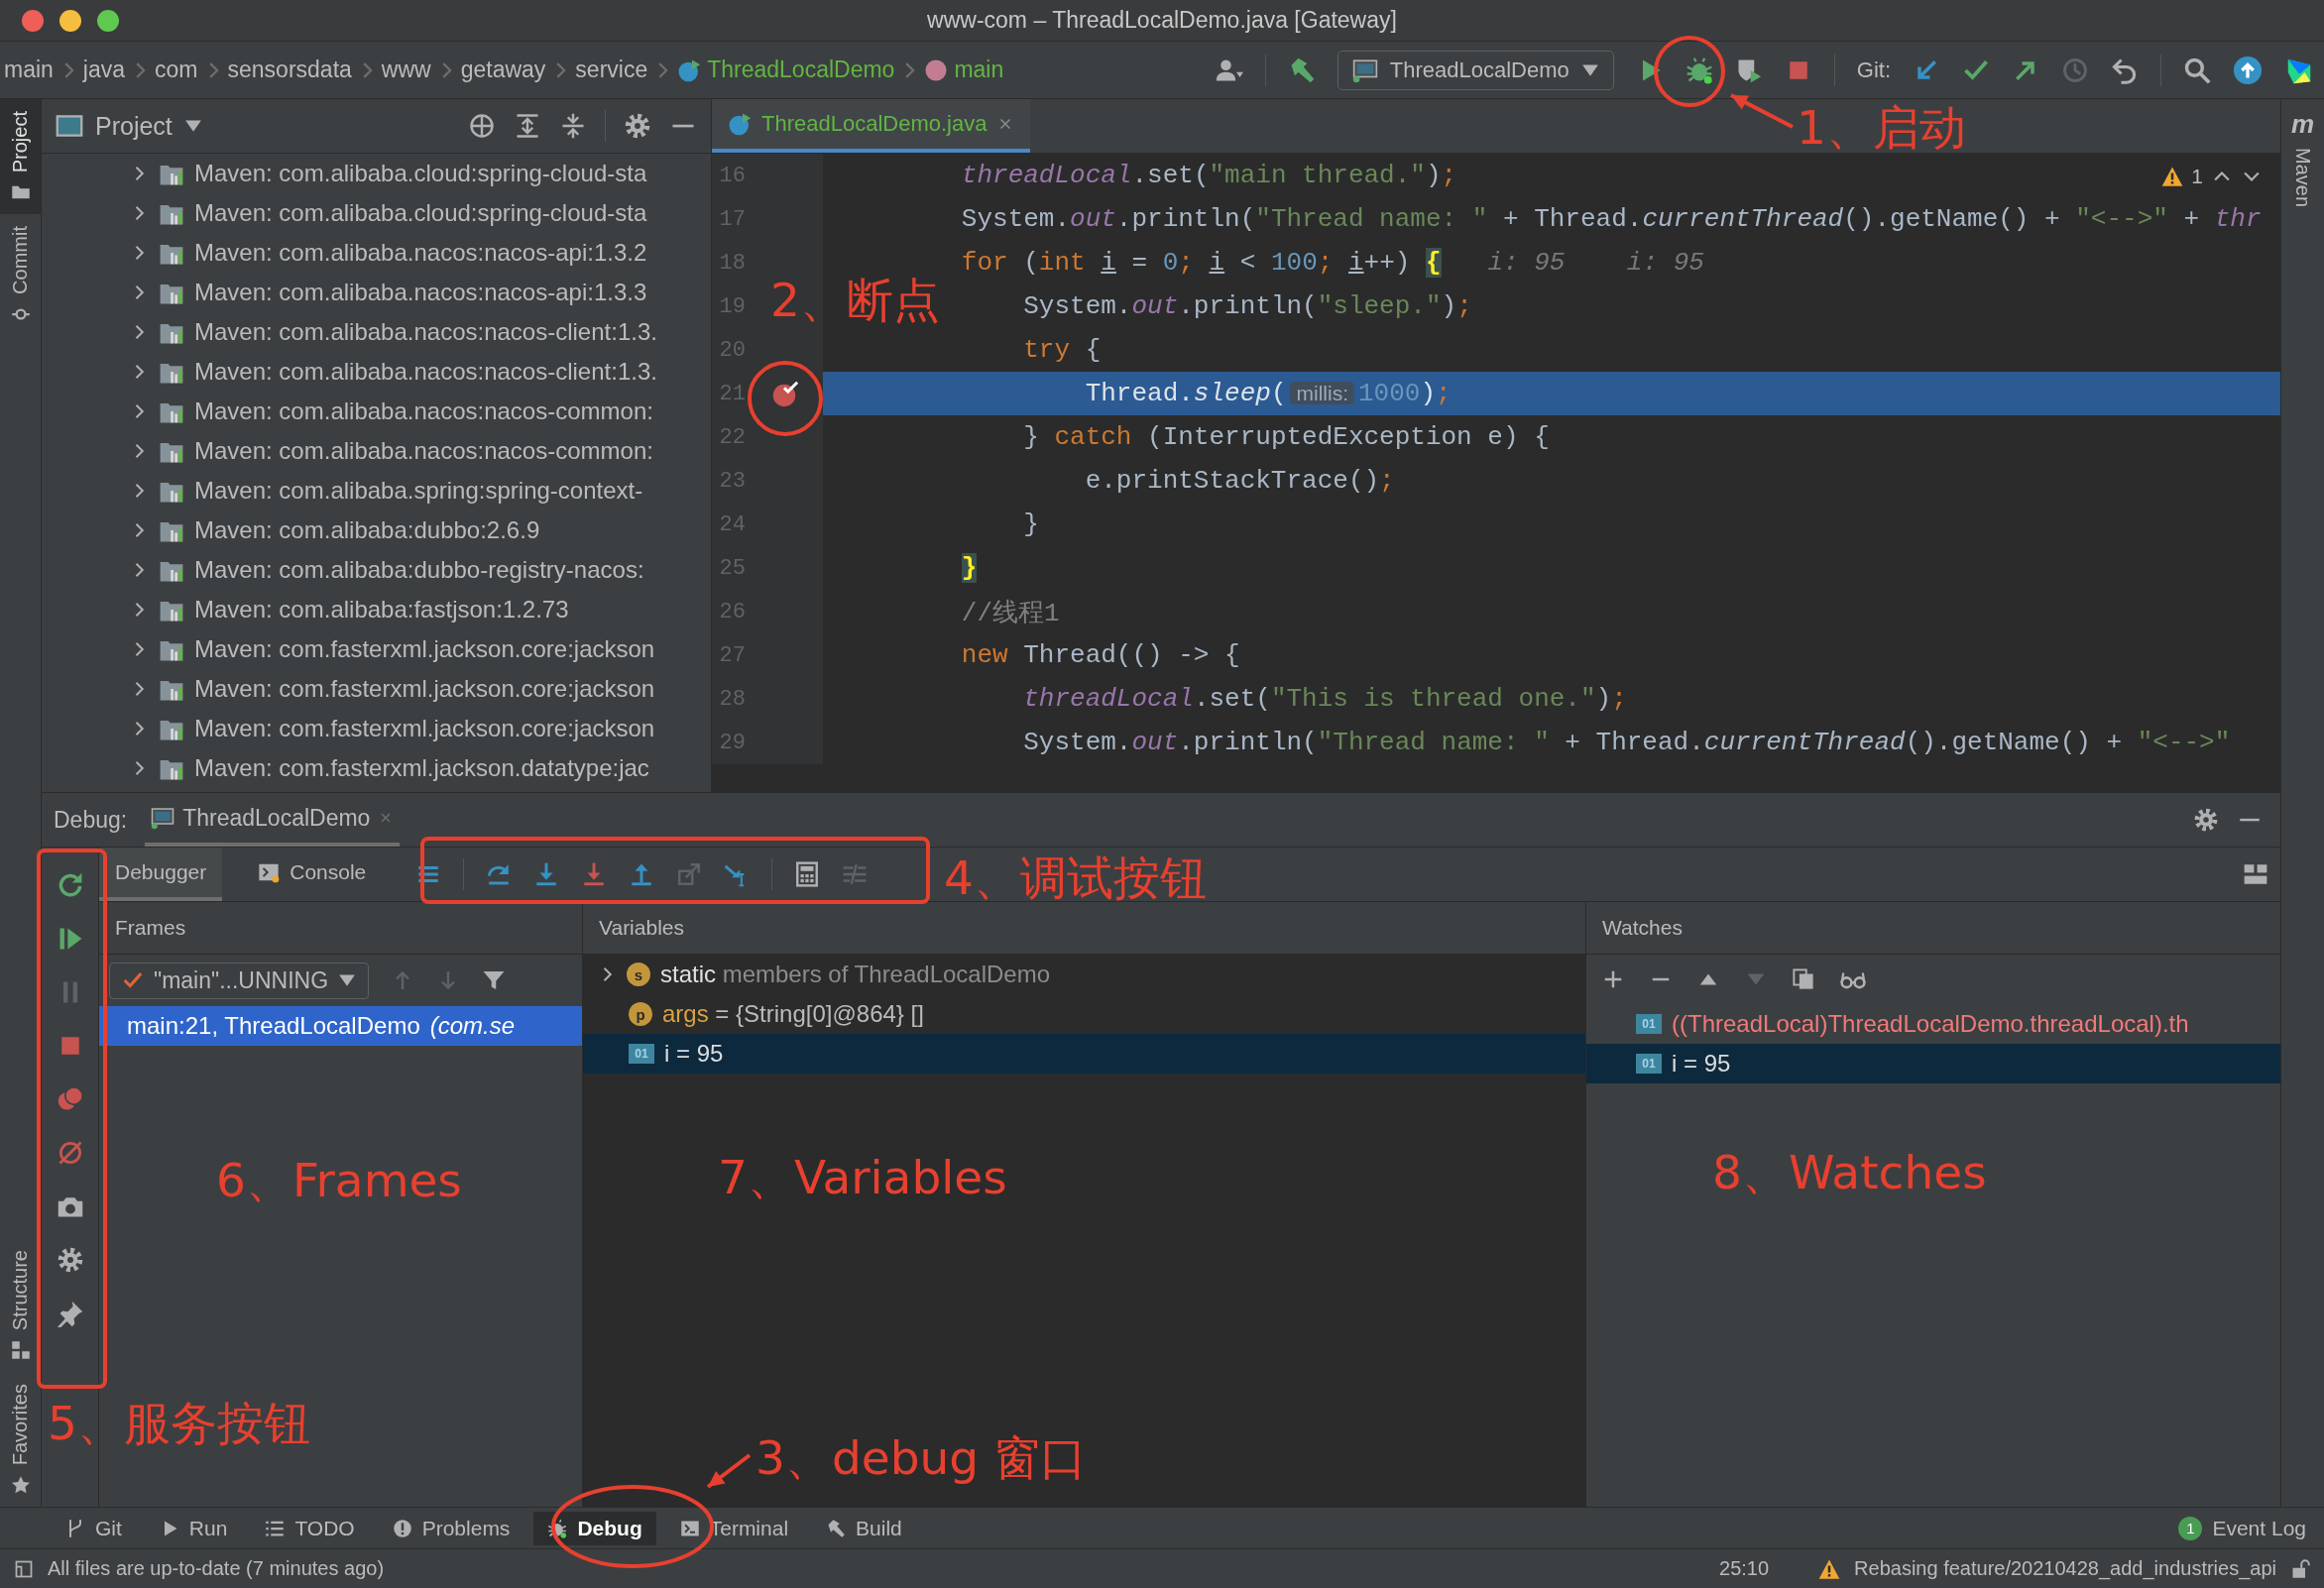  What do you see at coordinates (20, 1304) in the screenshot?
I see `side-tab: Structure` at bounding box center [20, 1304].